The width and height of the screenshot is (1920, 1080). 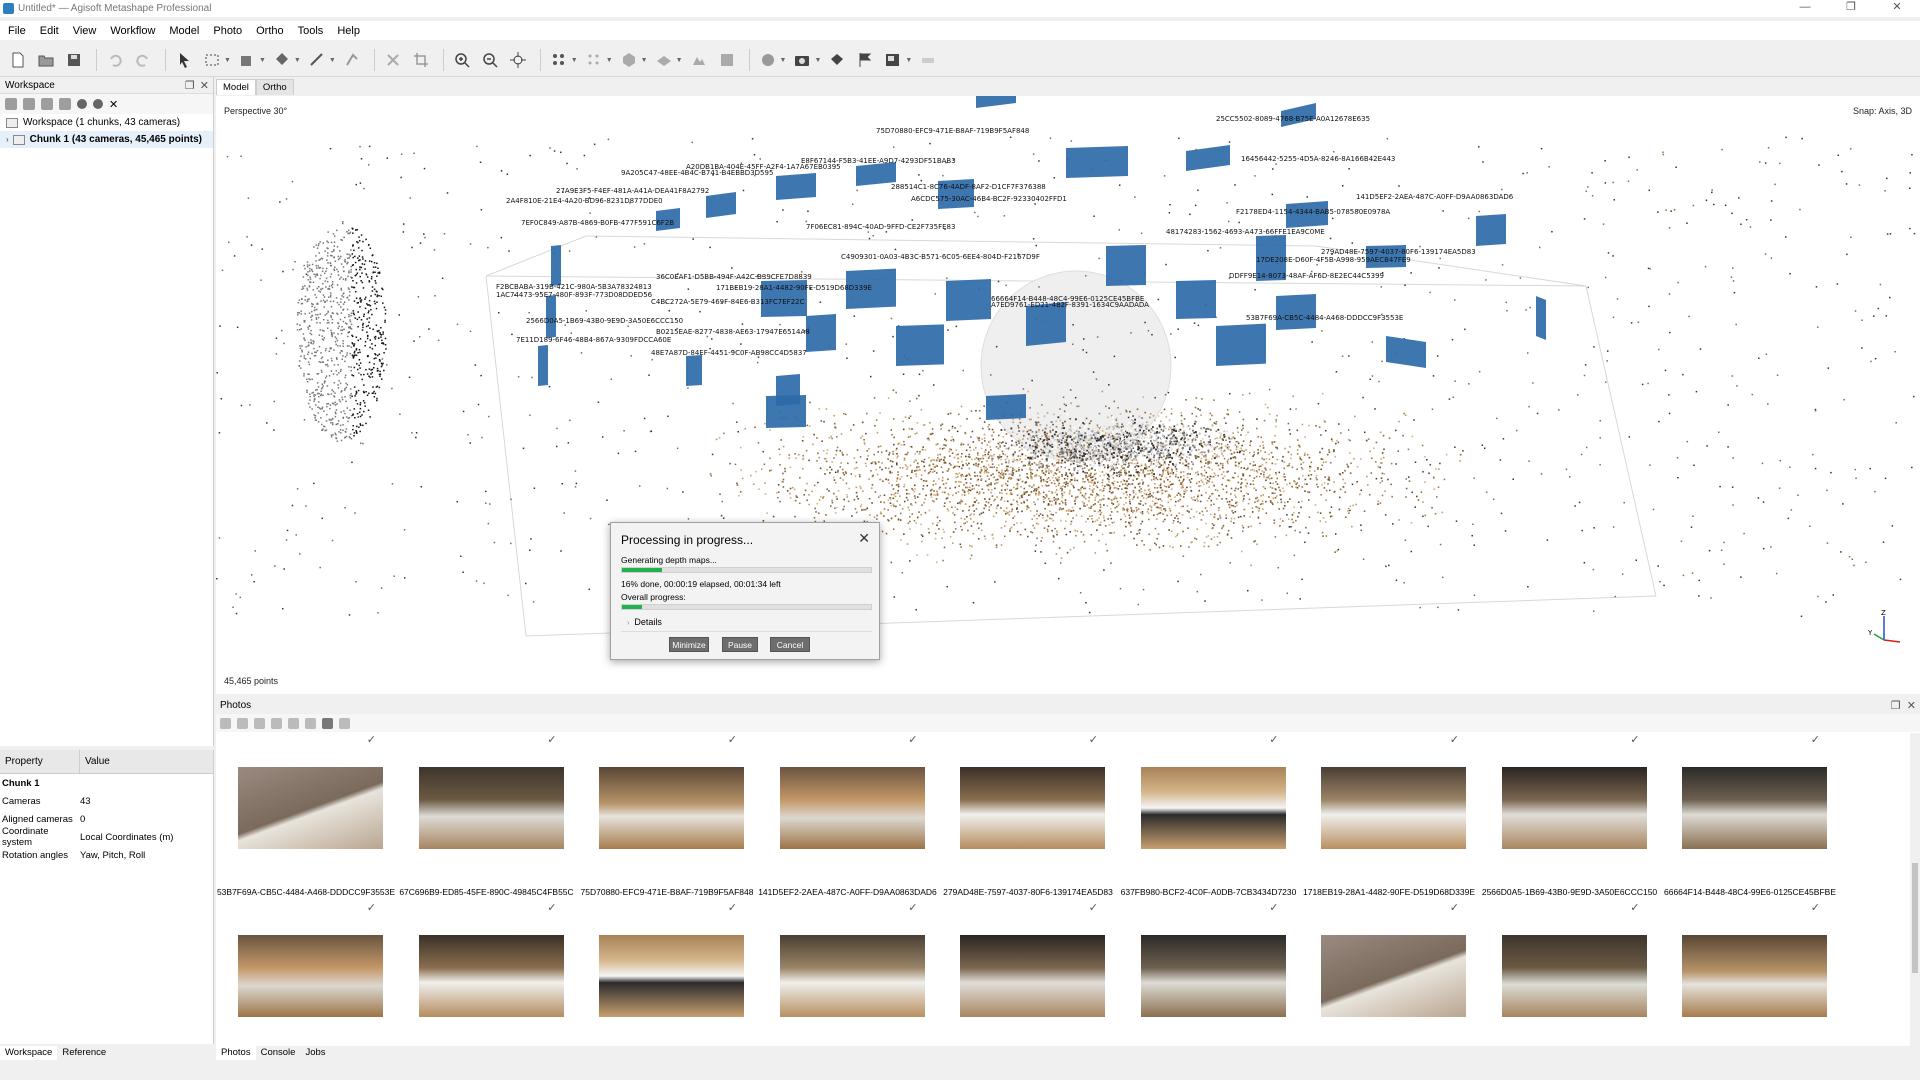 What do you see at coordinates (29, 104) in the screenshot?
I see `add-photos-icon` at bounding box center [29, 104].